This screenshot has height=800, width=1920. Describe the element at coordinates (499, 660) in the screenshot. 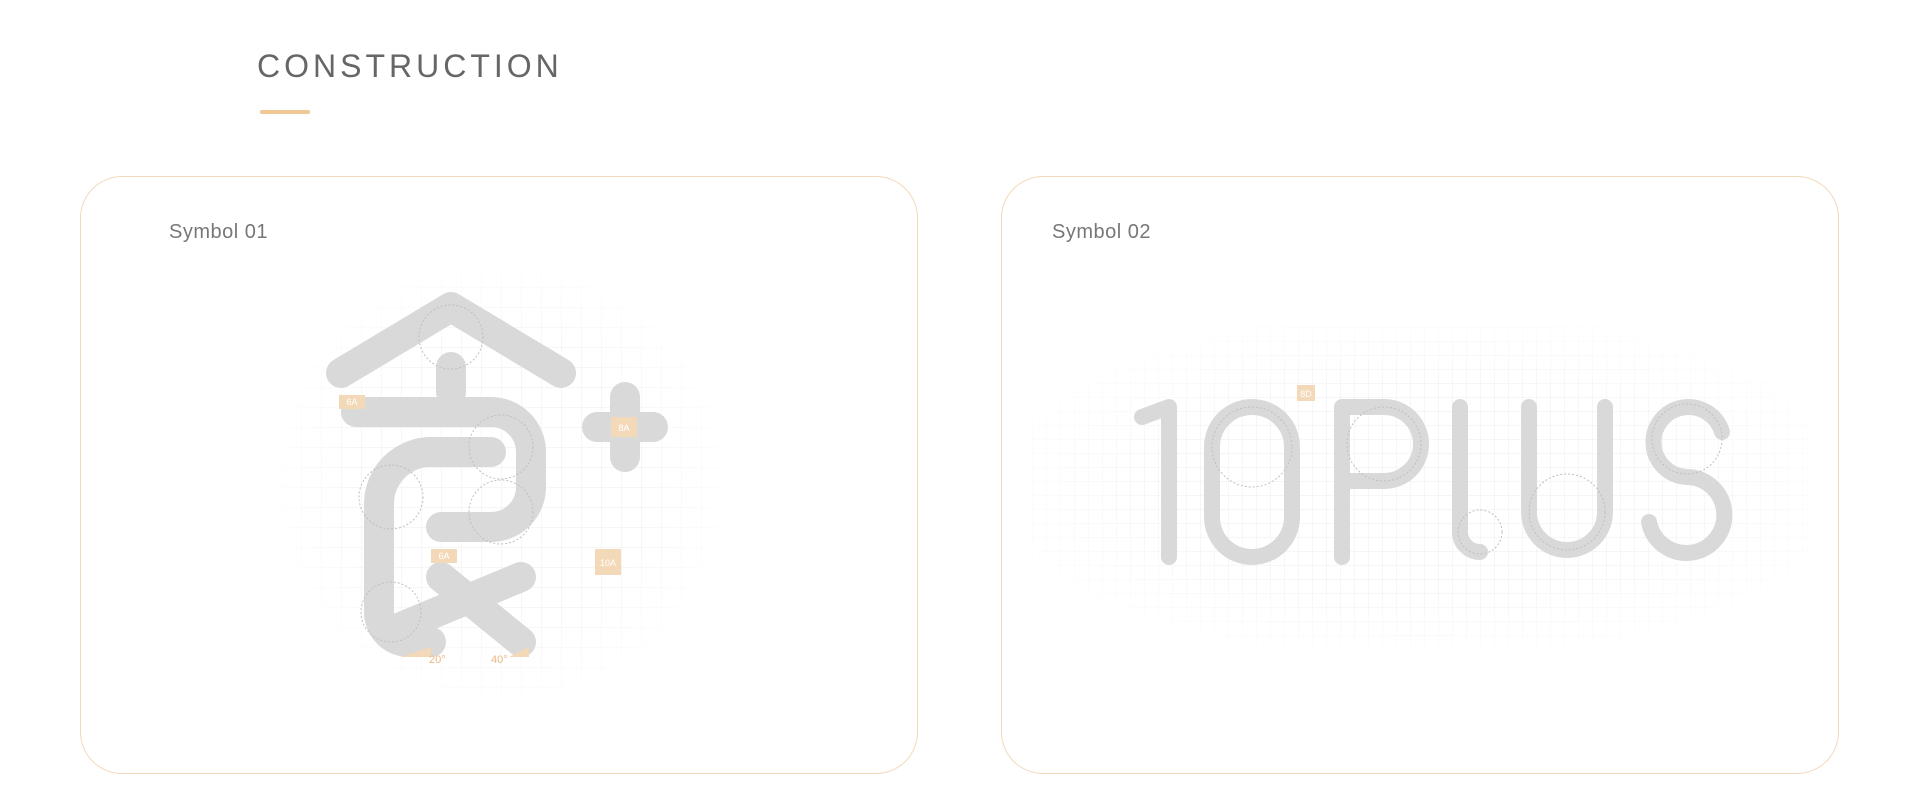

I see `angle-40: 40°` at that location.